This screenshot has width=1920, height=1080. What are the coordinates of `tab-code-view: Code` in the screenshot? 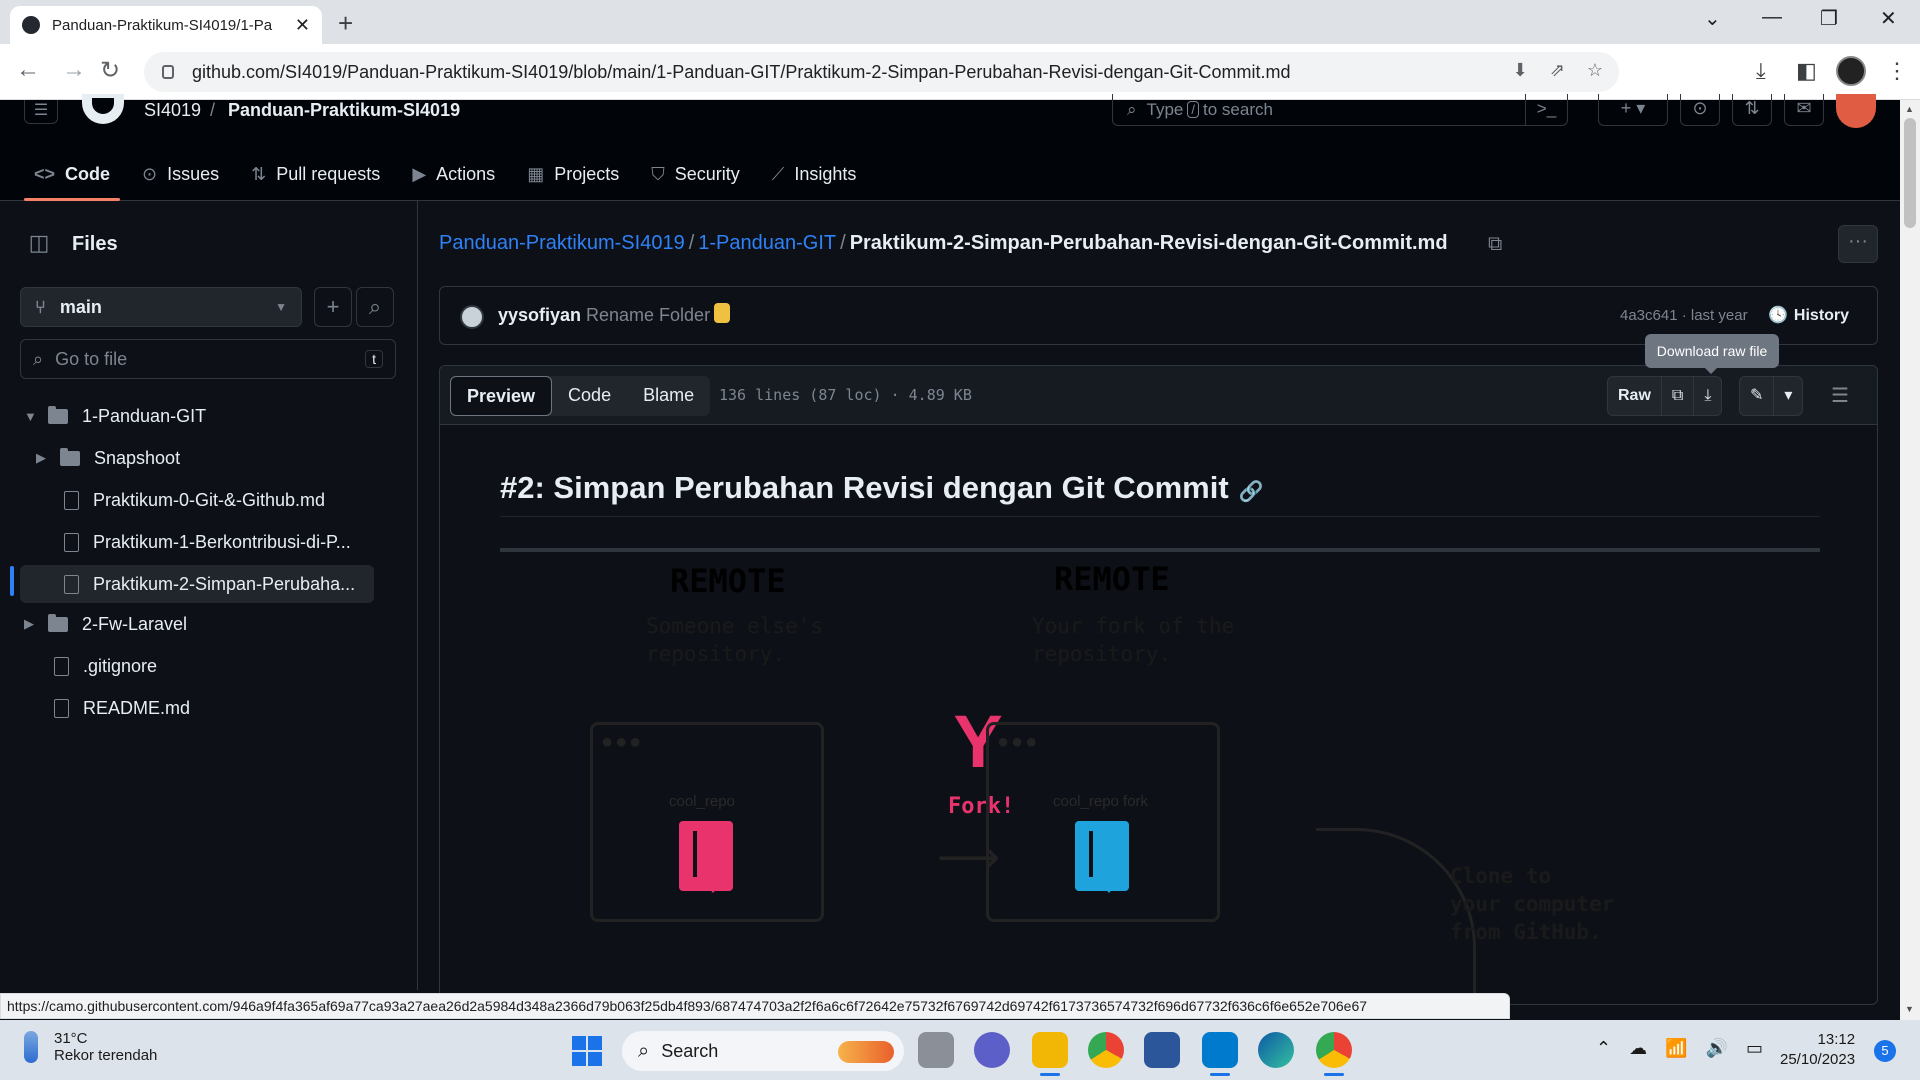 It's located at (589, 396).